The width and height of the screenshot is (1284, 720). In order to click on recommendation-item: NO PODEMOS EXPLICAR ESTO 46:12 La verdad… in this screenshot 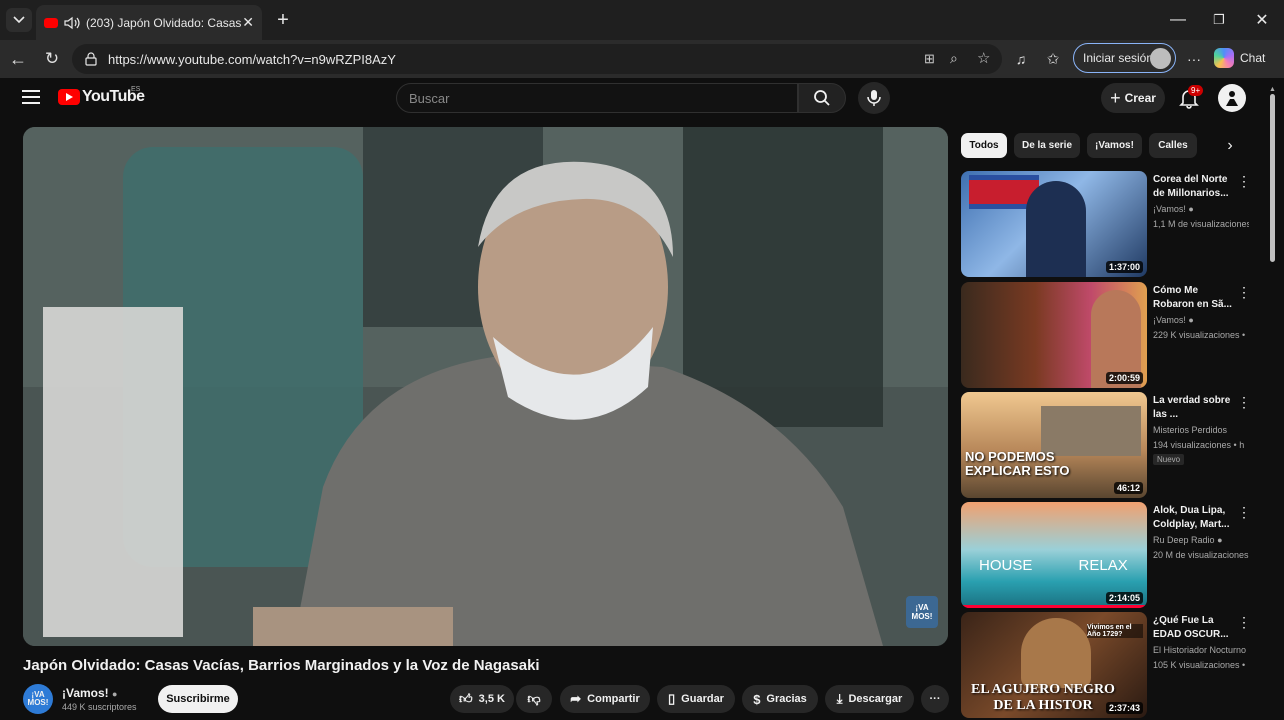, I will do `click(1106, 445)`.